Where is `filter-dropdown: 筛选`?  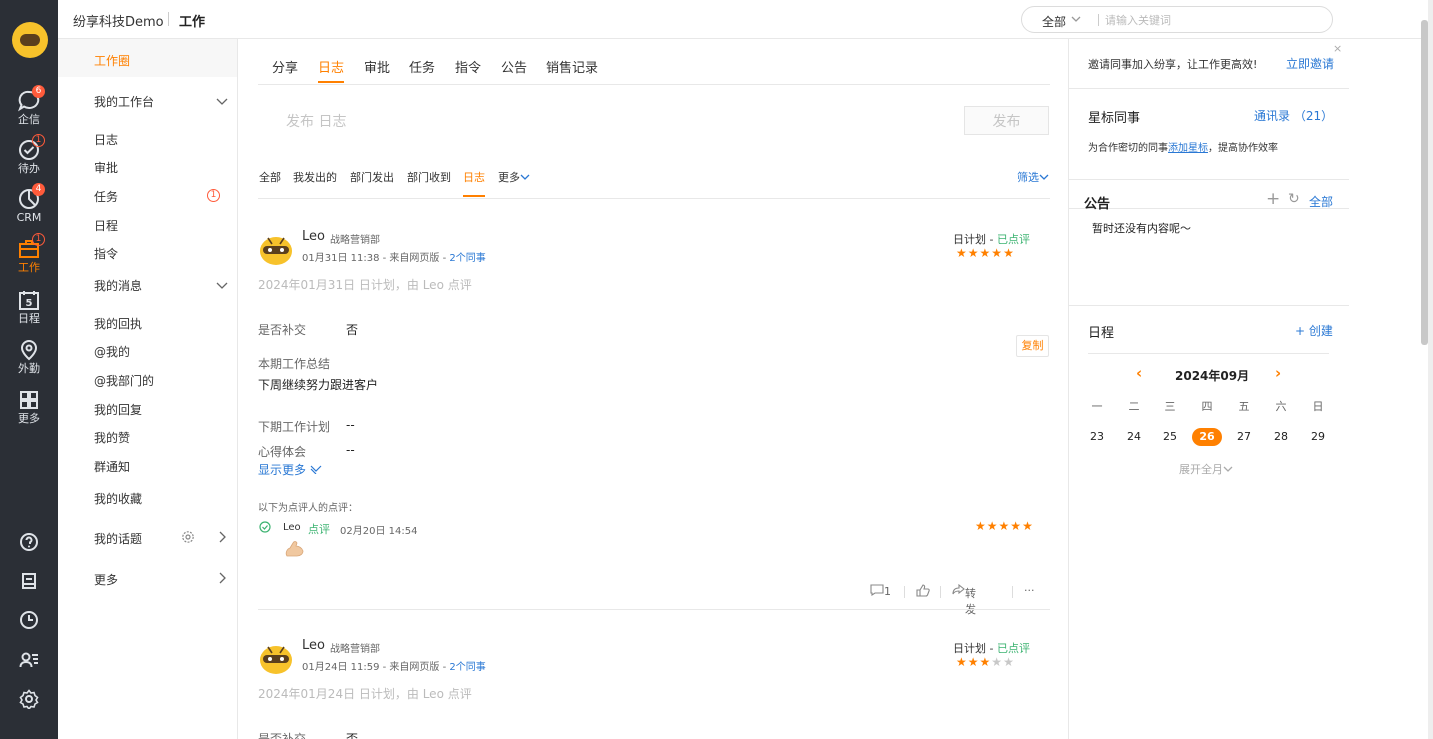
filter-dropdown: 筛选 is located at coordinates (1033, 177).